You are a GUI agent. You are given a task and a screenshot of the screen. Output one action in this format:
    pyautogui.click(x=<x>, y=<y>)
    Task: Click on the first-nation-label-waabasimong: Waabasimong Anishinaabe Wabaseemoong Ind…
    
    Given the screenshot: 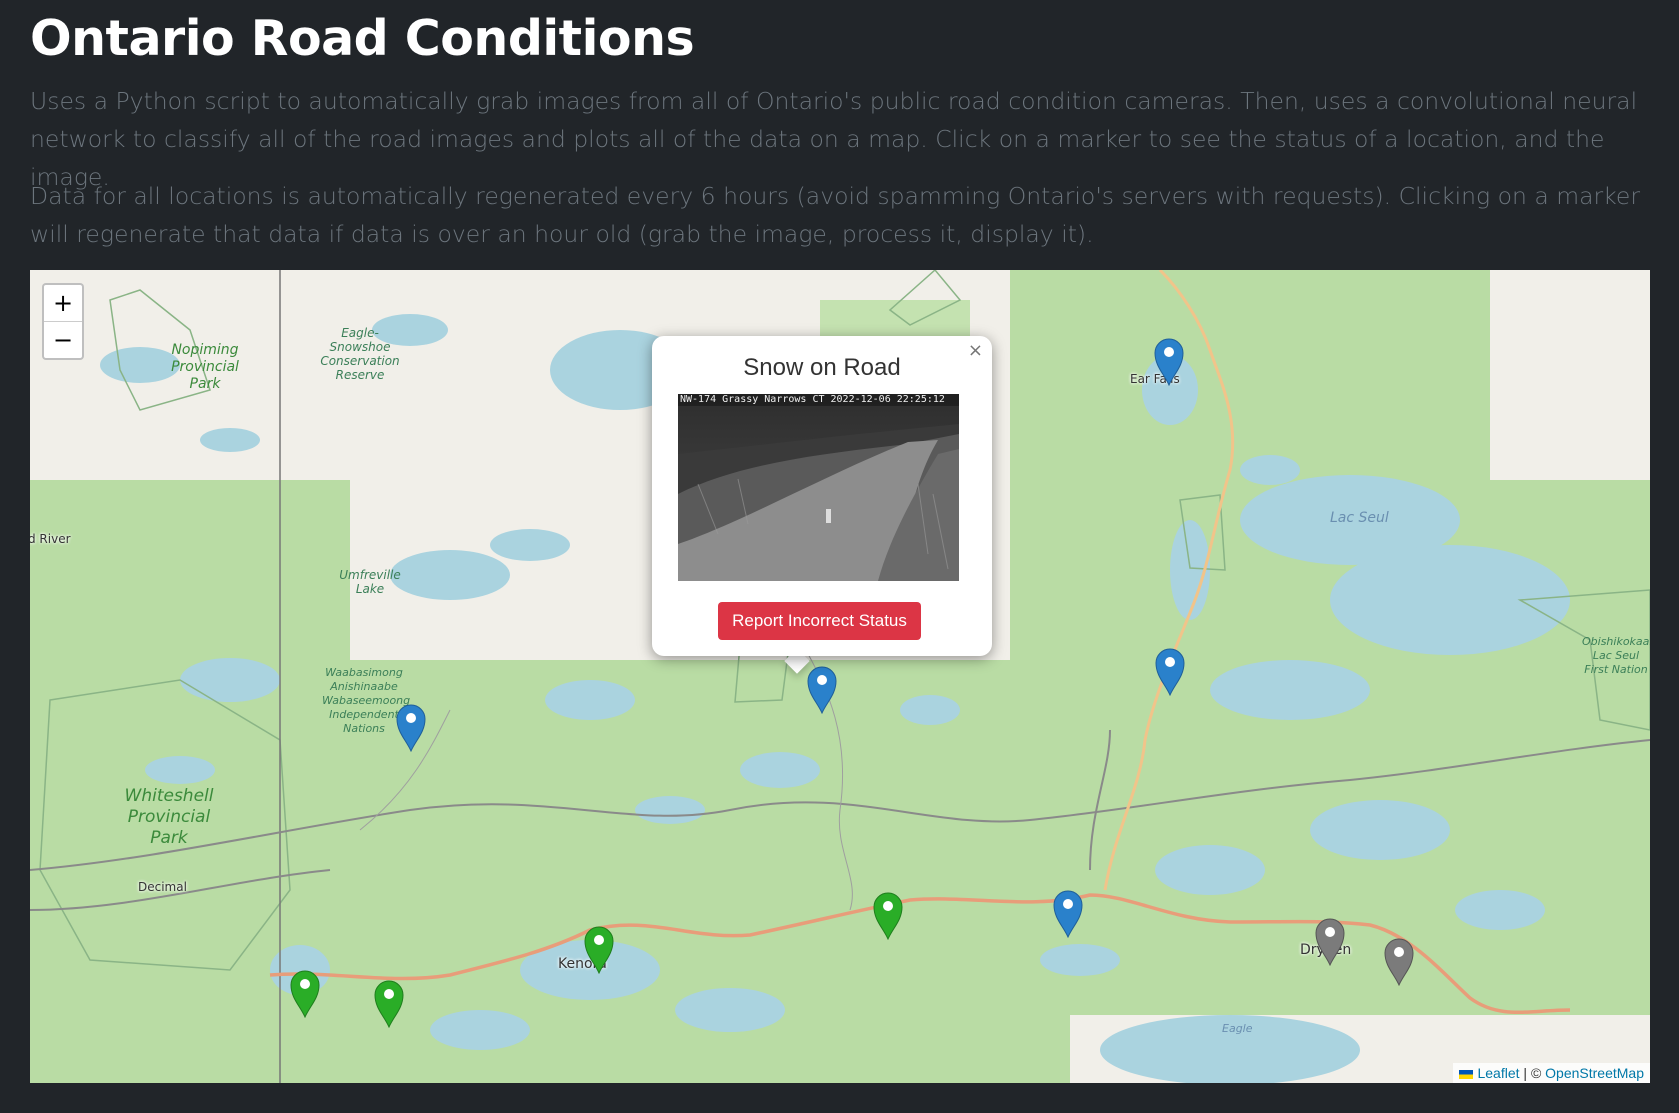 What is the action you would take?
    pyautogui.click(x=366, y=700)
    